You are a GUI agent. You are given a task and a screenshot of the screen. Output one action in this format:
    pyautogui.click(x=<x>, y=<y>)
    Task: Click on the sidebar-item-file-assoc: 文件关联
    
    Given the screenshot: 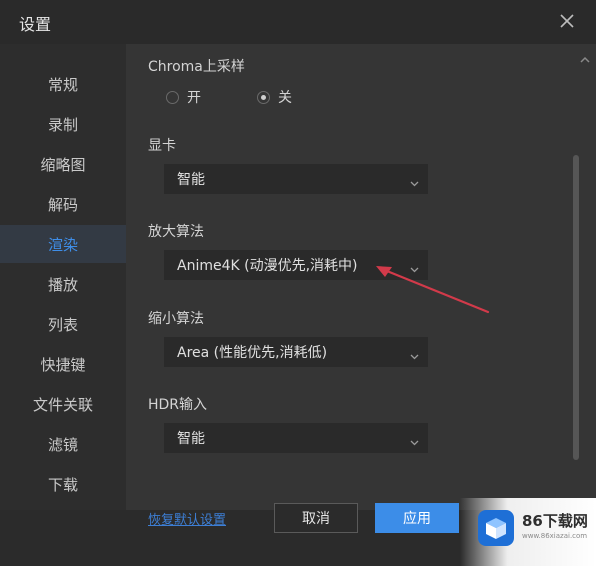 What is the action you would take?
    pyautogui.click(x=63, y=404)
    